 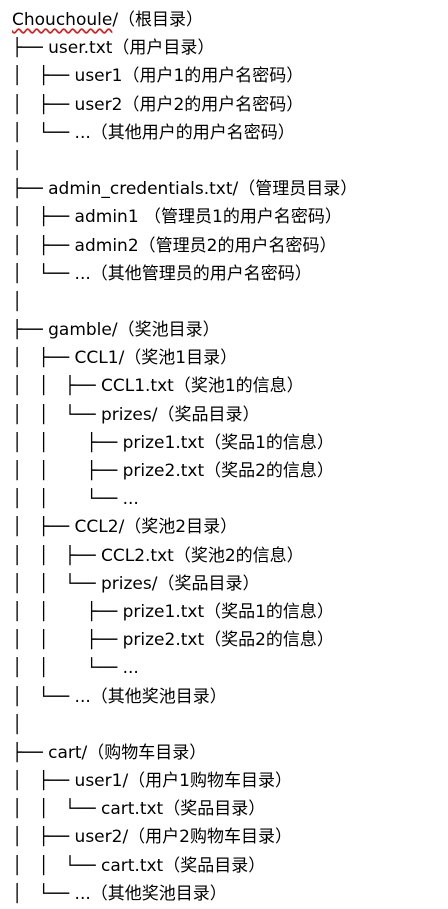 What do you see at coordinates (116, 330) in the screenshot?
I see `tree-line: ├── gamble/（奖池目录）` at bounding box center [116, 330].